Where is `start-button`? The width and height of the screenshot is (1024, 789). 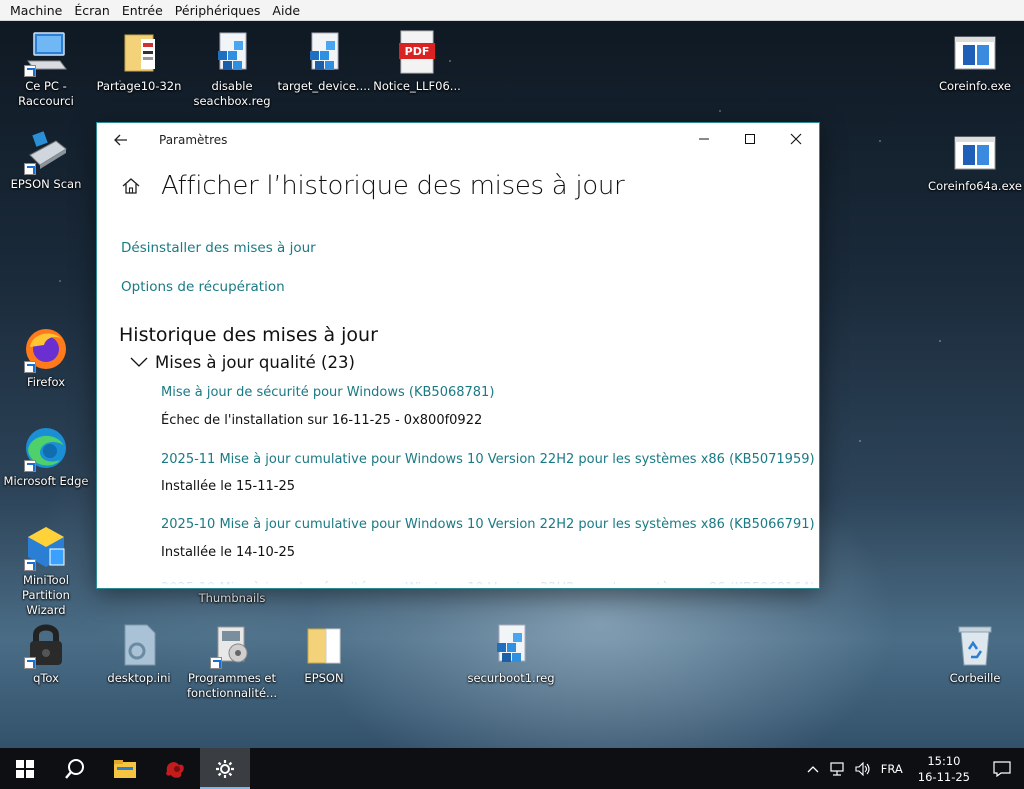
start-button is located at coordinates (25, 768).